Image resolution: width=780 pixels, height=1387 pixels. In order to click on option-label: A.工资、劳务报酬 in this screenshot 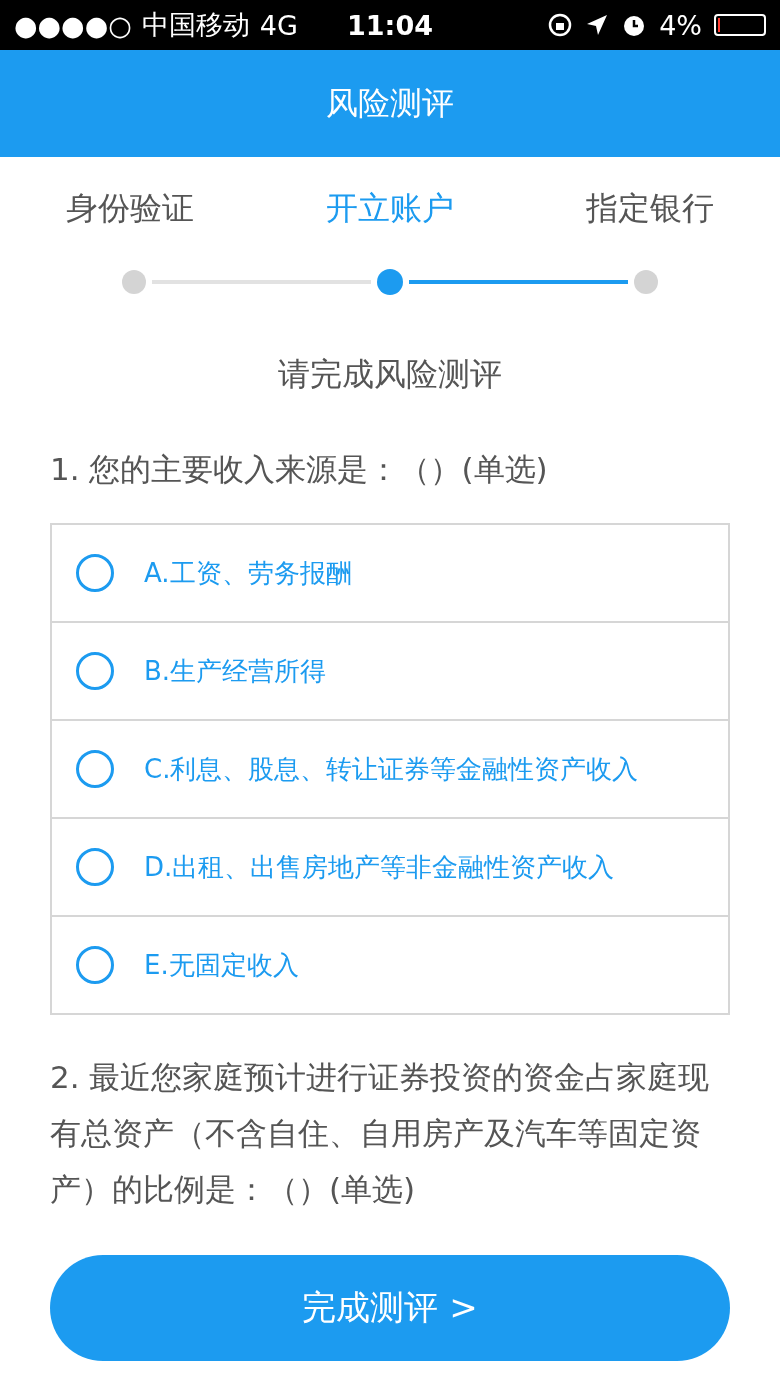, I will do `click(248, 573)`.